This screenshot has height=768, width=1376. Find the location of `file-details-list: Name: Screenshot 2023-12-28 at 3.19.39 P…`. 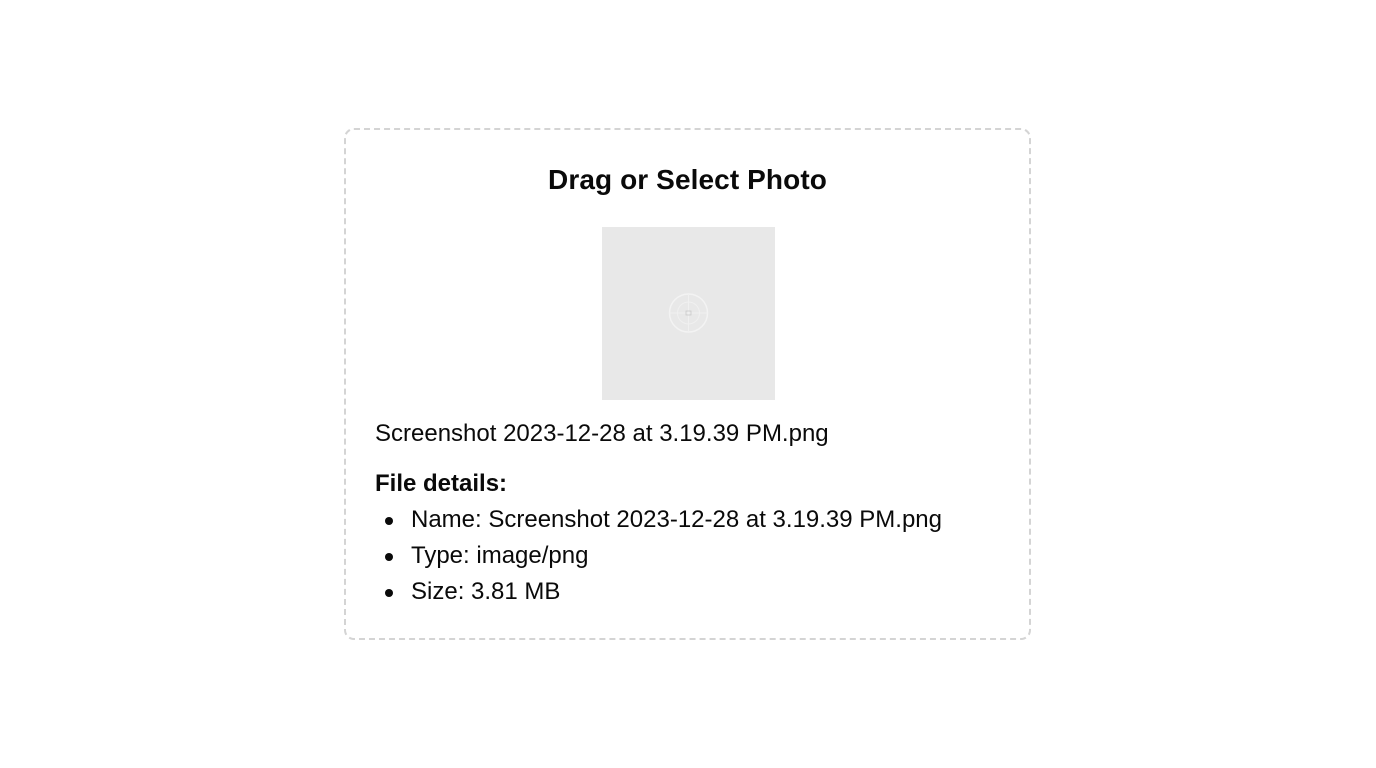

file-details-list: Name: Screenshot 2023-12-28 at 3.19.39 P… is located at coordinates (658, 560).